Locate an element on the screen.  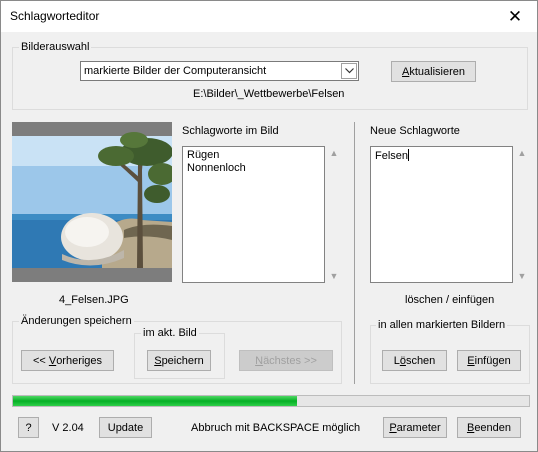
keyword-line: Rügen is located at coordinates (203, 155).